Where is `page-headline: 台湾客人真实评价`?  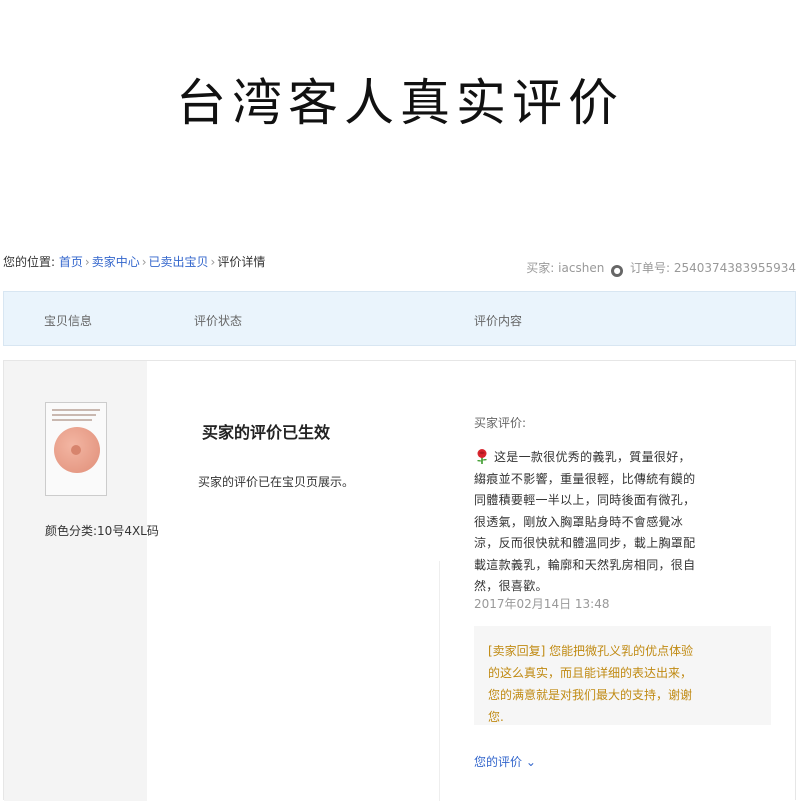 page-headline: 台湾客人真实评价 is located at coordinates (400, 103).